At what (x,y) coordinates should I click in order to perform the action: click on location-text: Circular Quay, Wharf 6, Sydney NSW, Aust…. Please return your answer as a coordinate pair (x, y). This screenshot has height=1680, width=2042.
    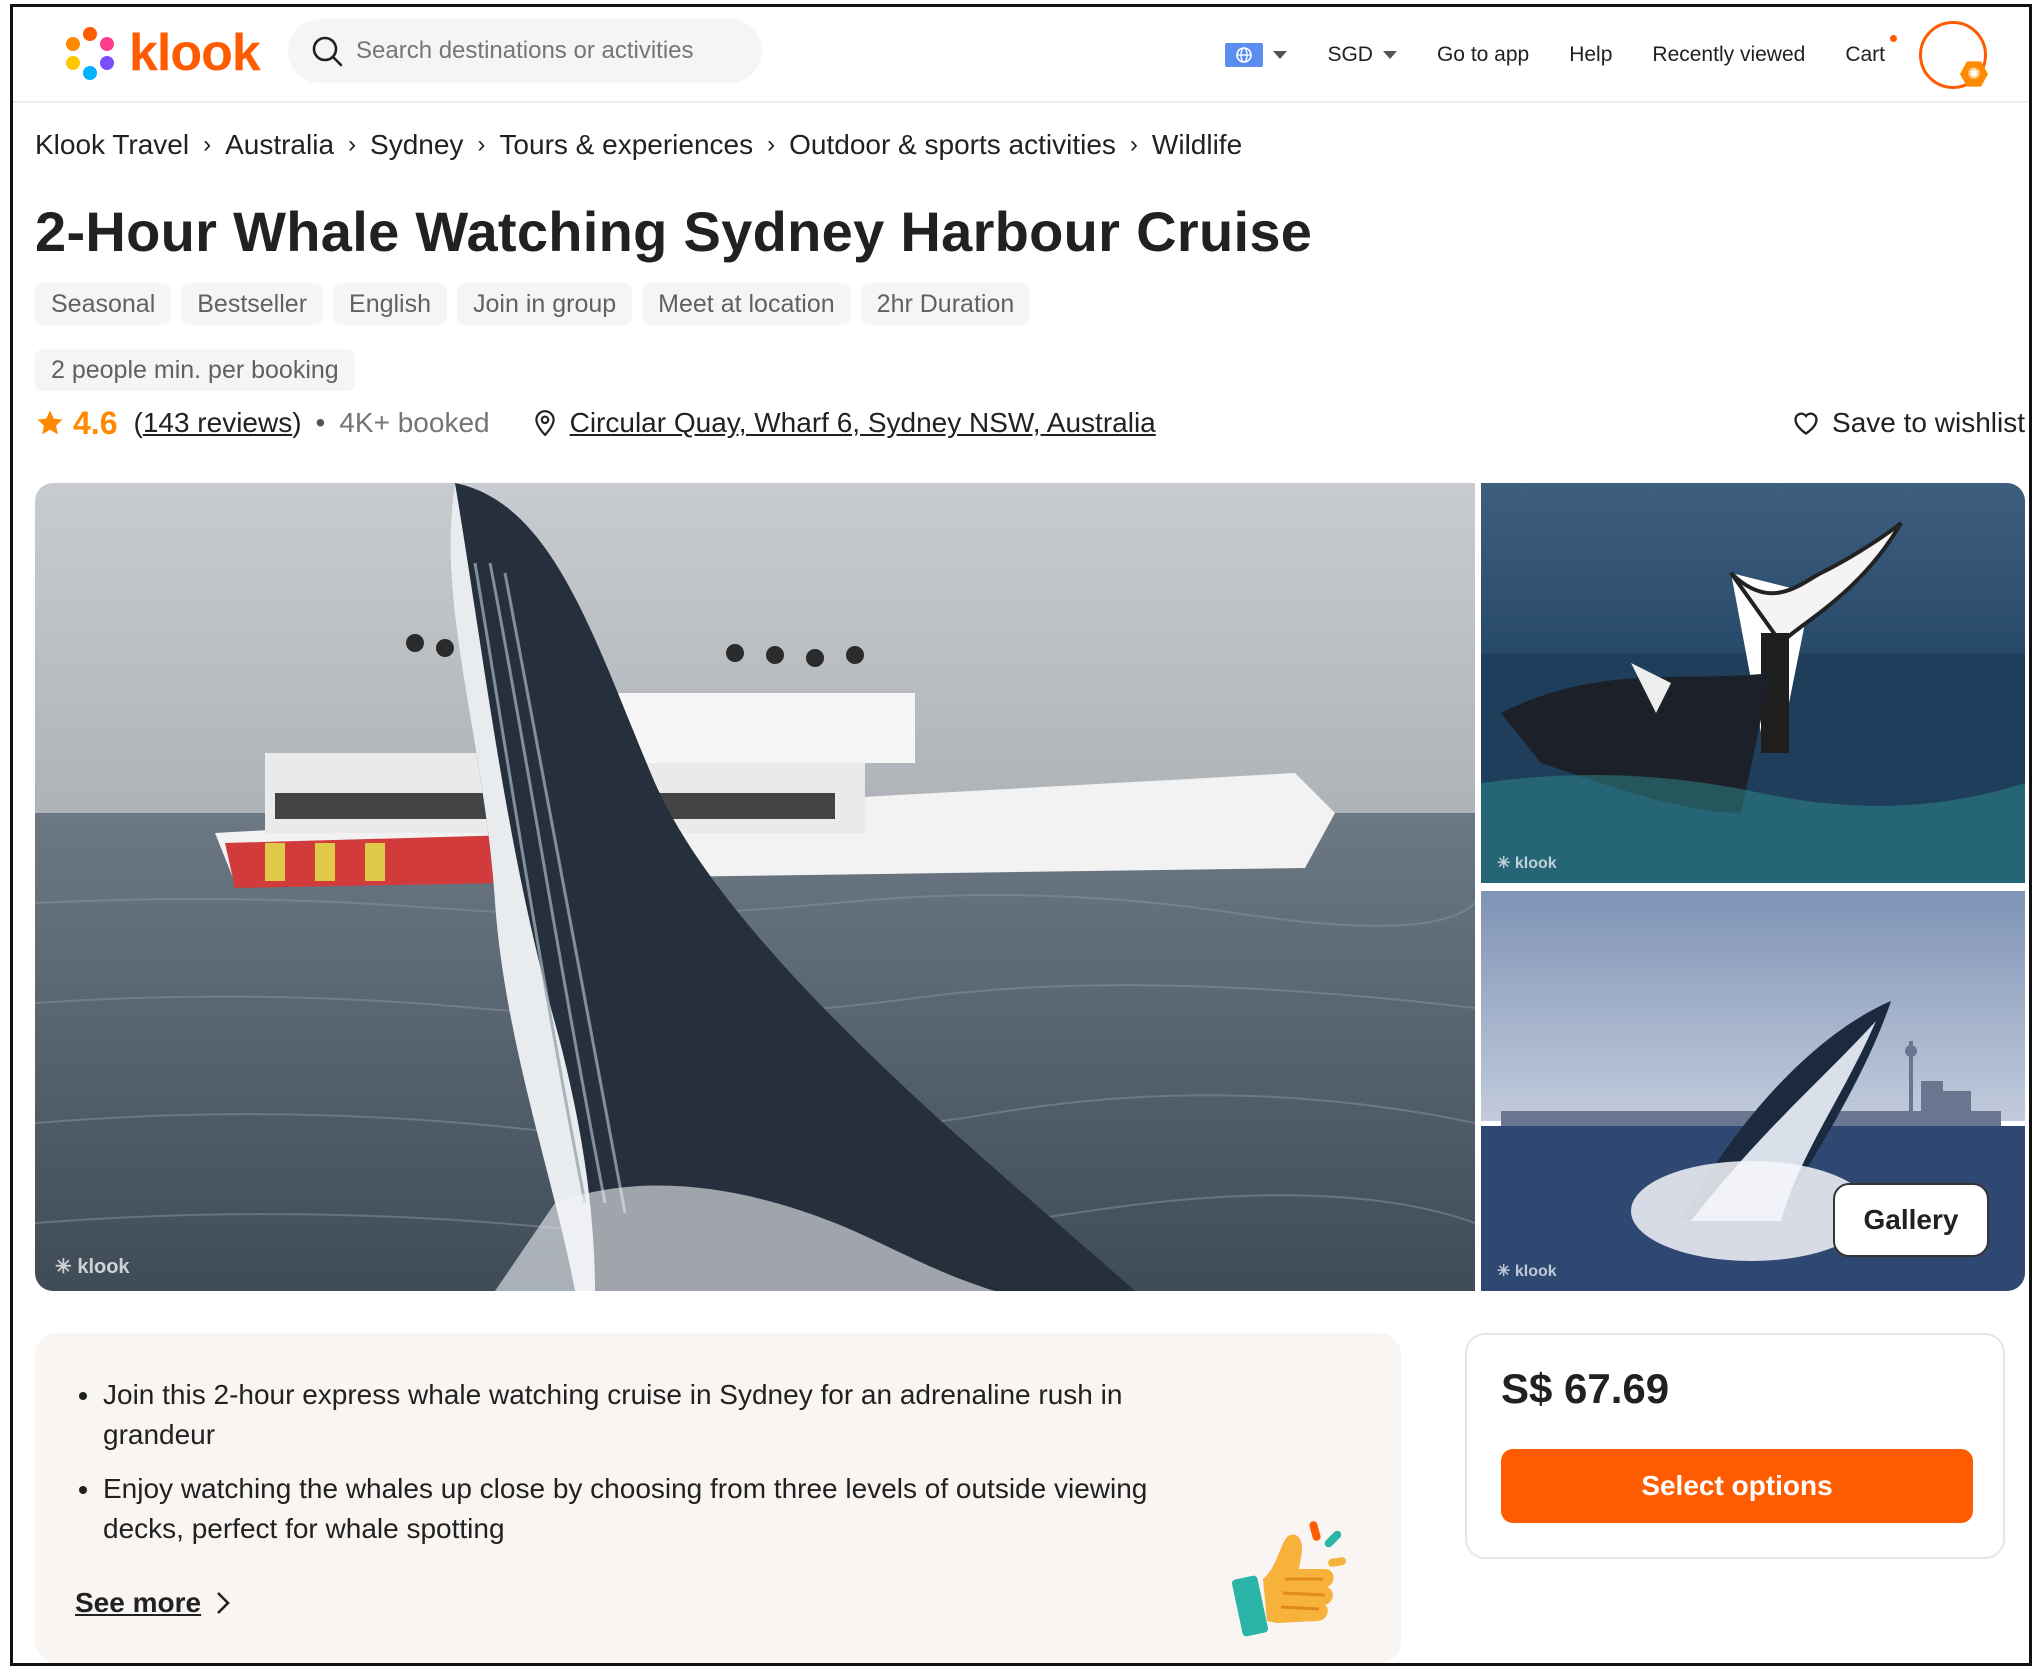
    Looking at the image, I should click on (862, 422).